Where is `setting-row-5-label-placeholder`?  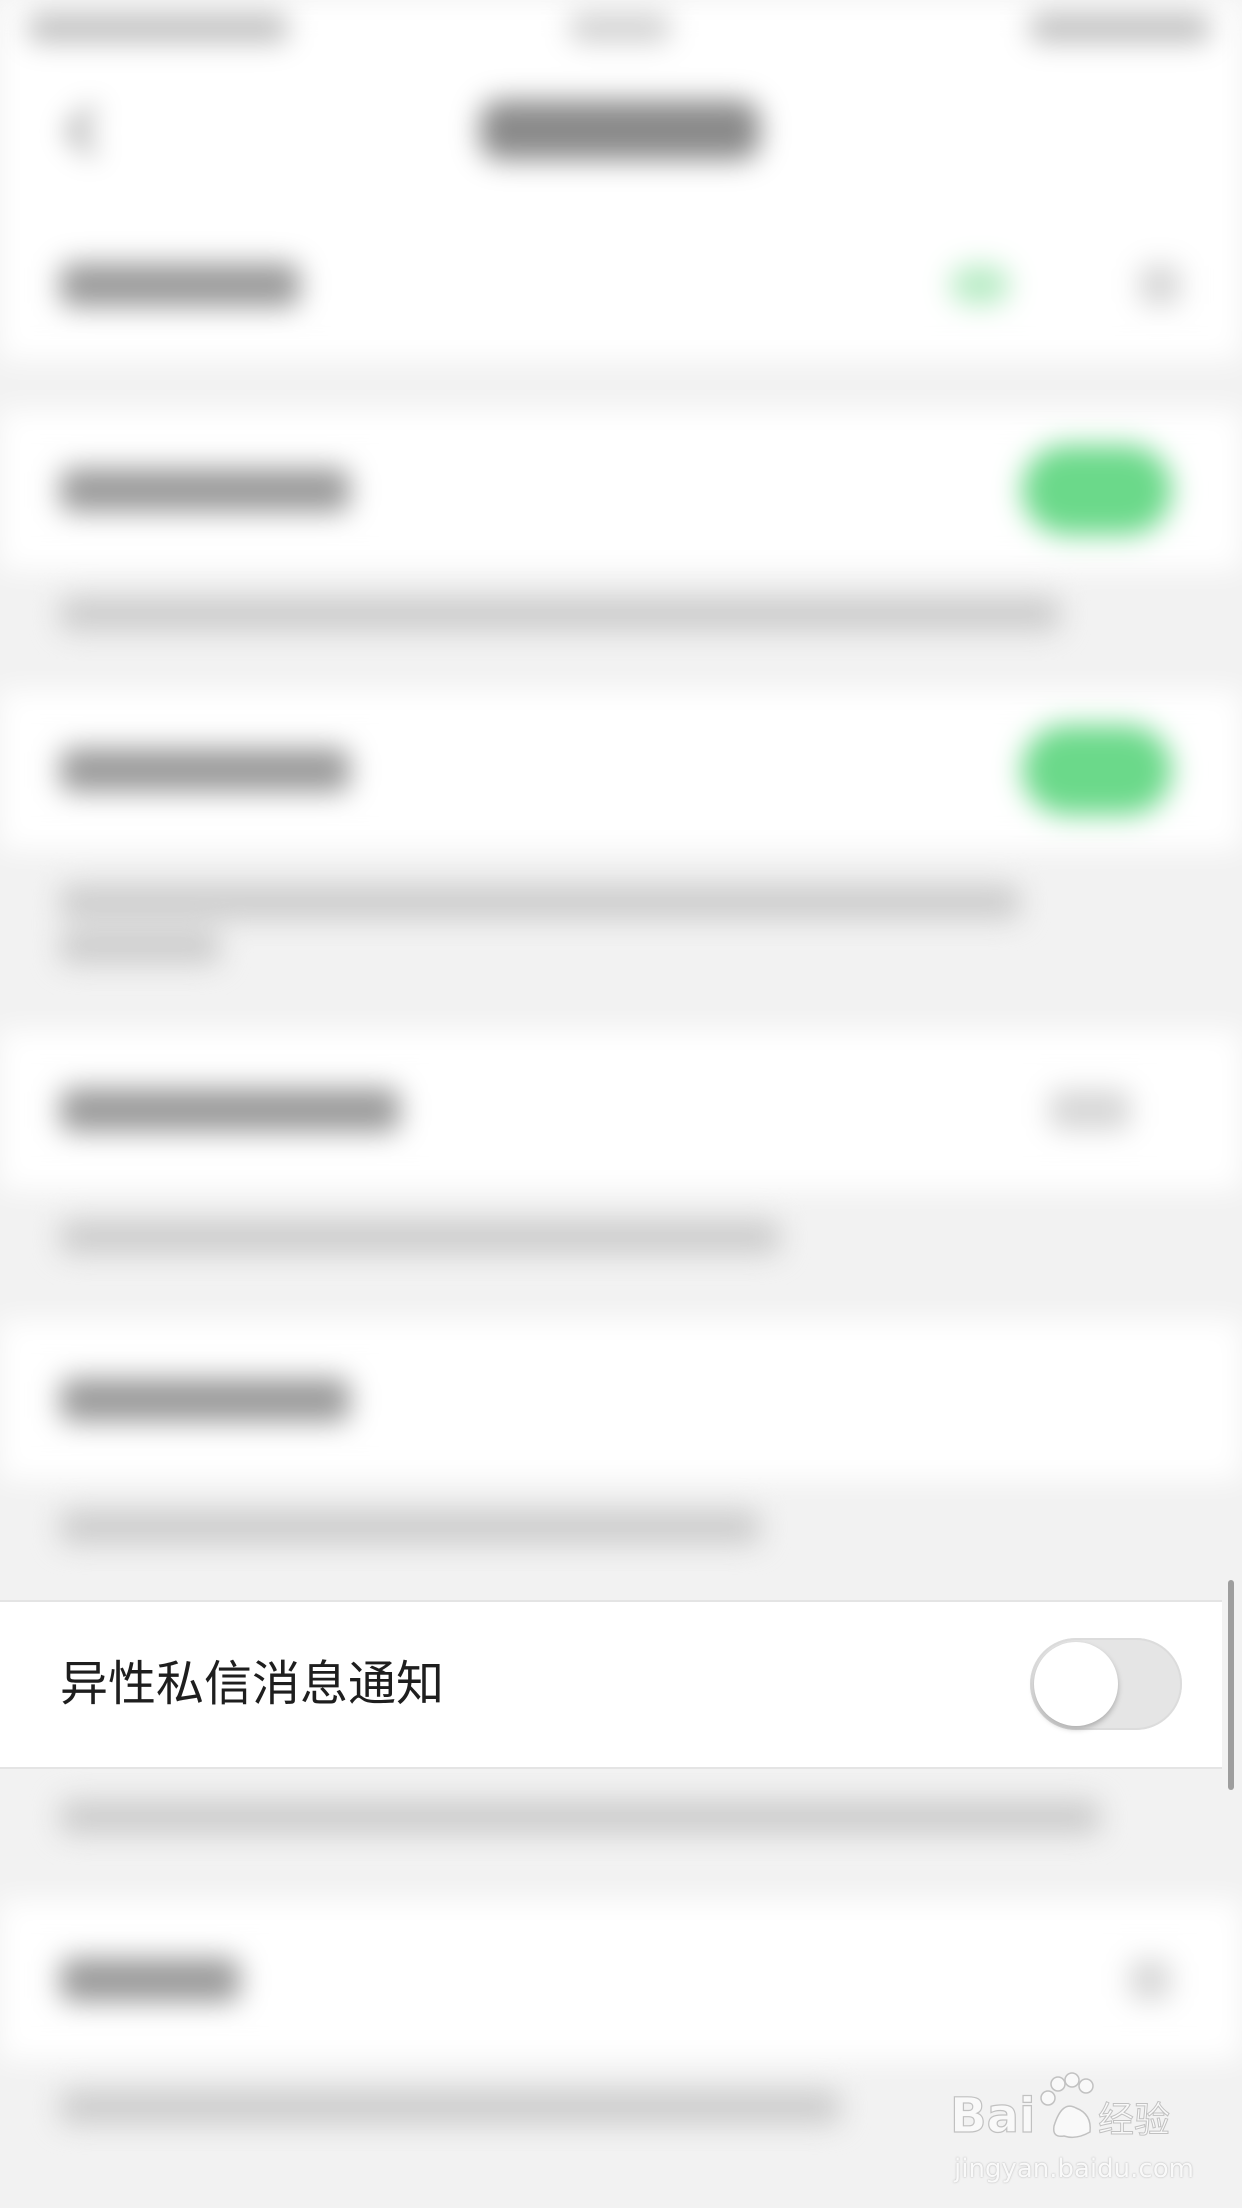
setting-row-5-label-placeholder is located at coordinates (205, 1400).